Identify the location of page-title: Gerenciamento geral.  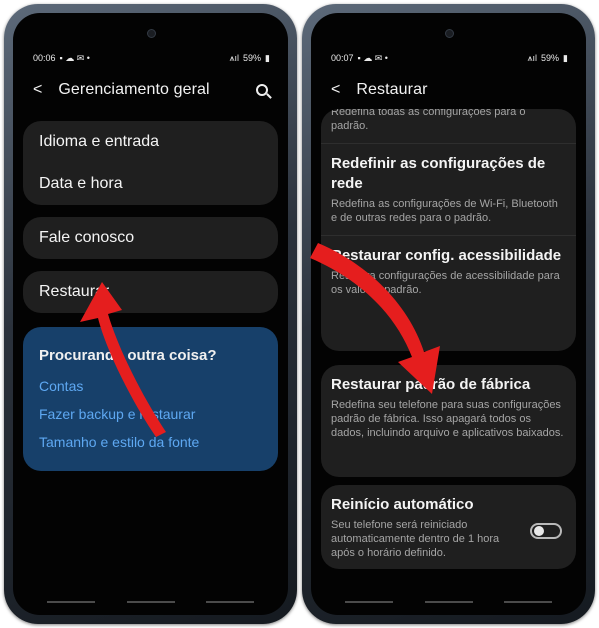
(134, 89).